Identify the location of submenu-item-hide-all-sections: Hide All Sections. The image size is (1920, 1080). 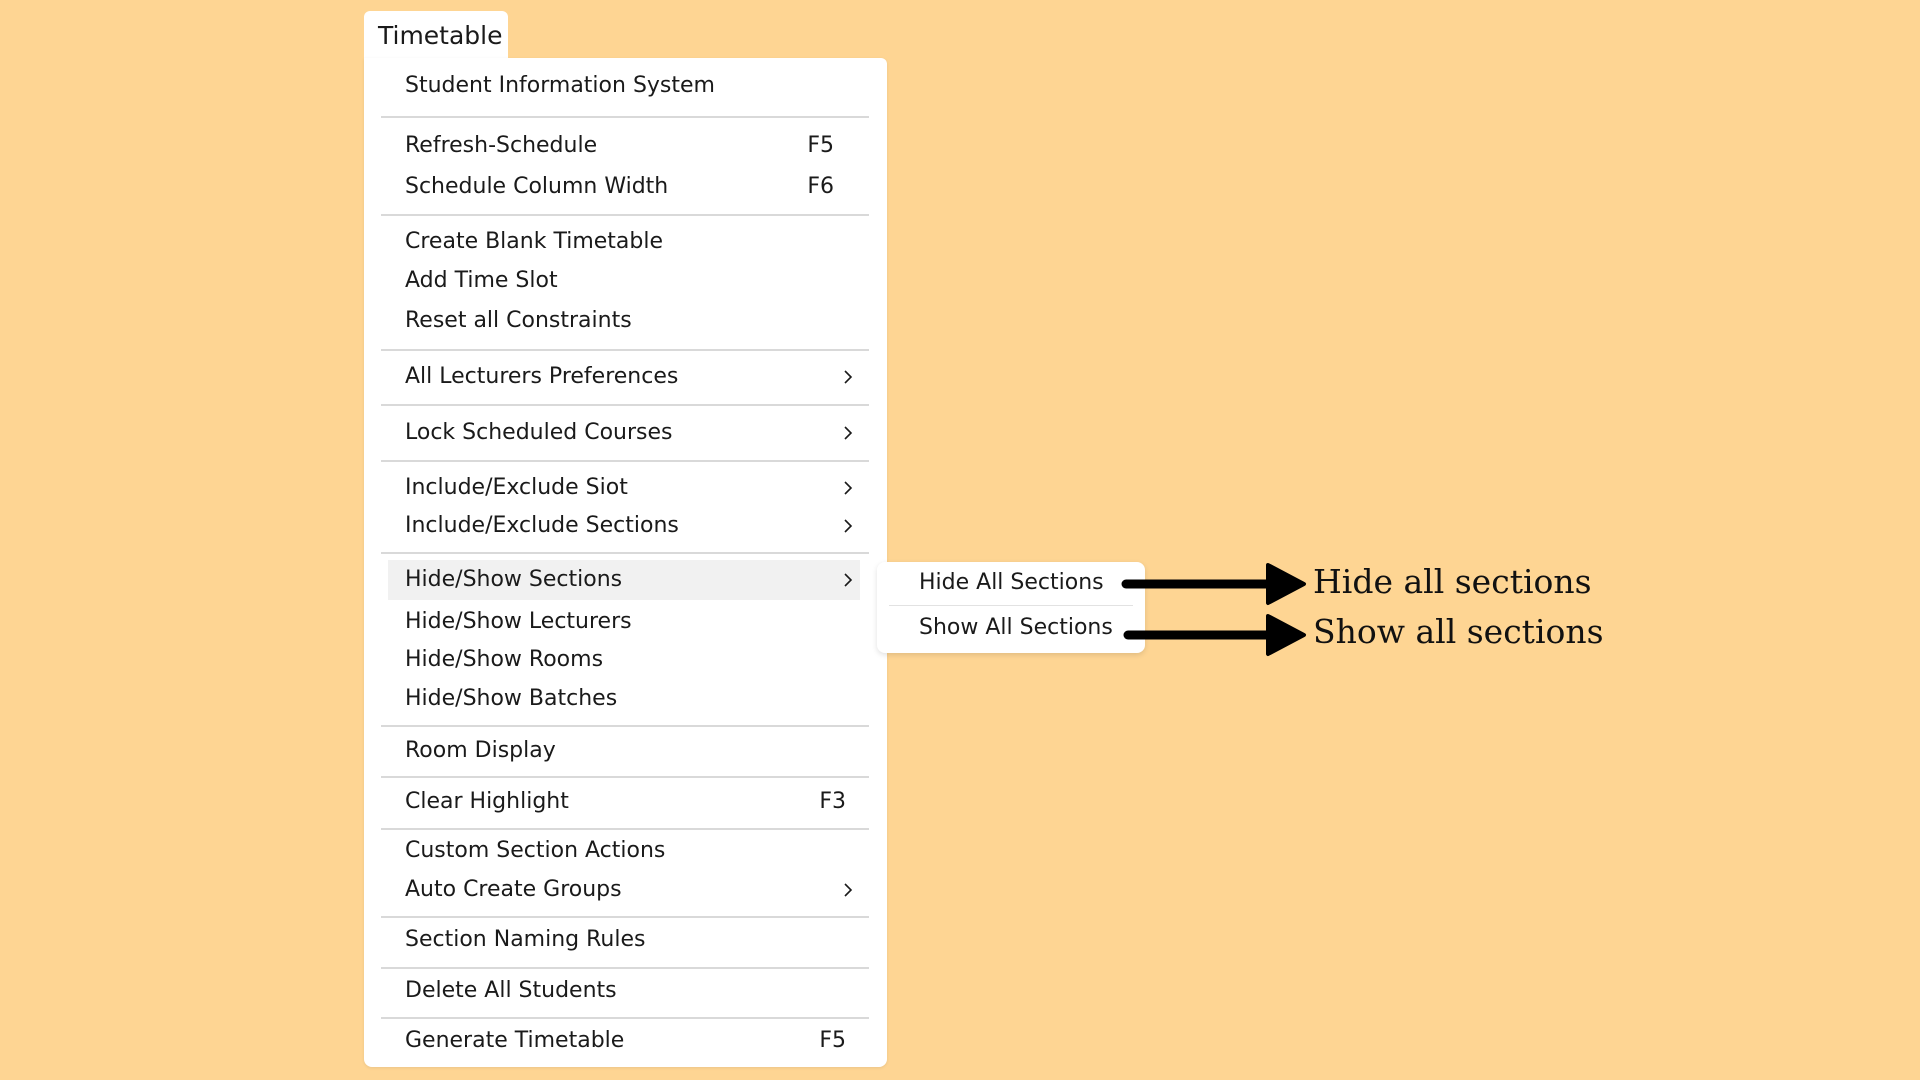
(1011, 583).